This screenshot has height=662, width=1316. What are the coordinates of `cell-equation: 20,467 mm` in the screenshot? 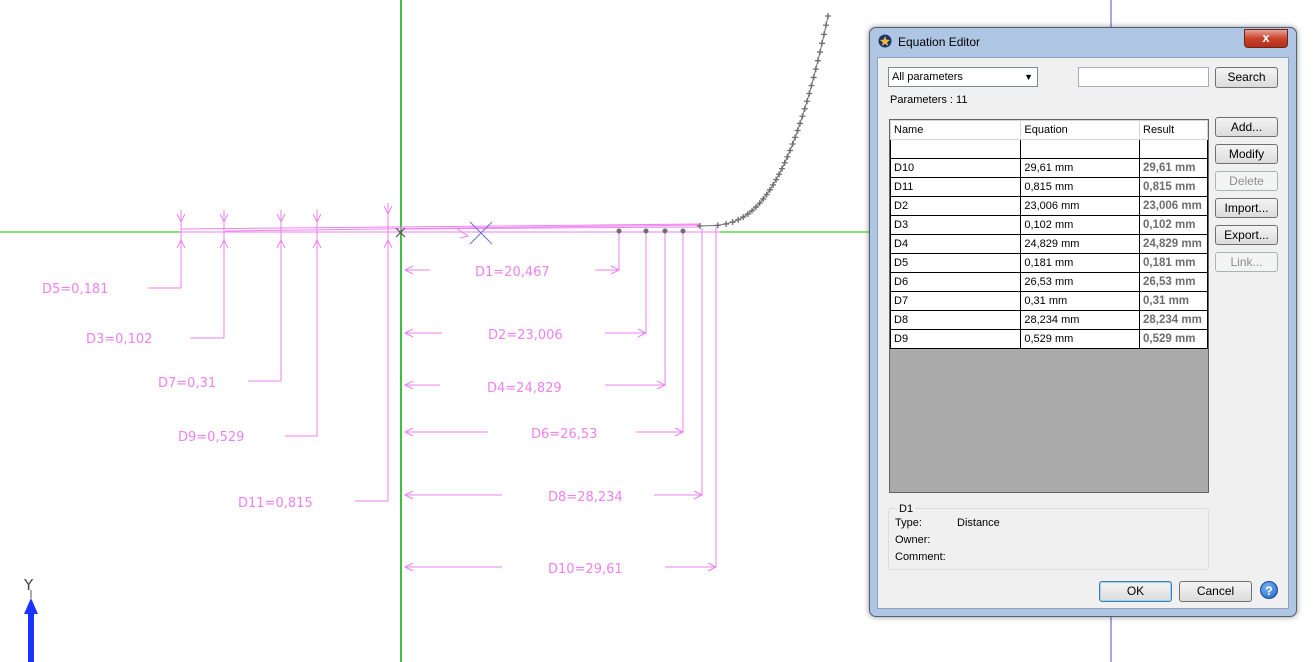 It's located at (1080, 149).